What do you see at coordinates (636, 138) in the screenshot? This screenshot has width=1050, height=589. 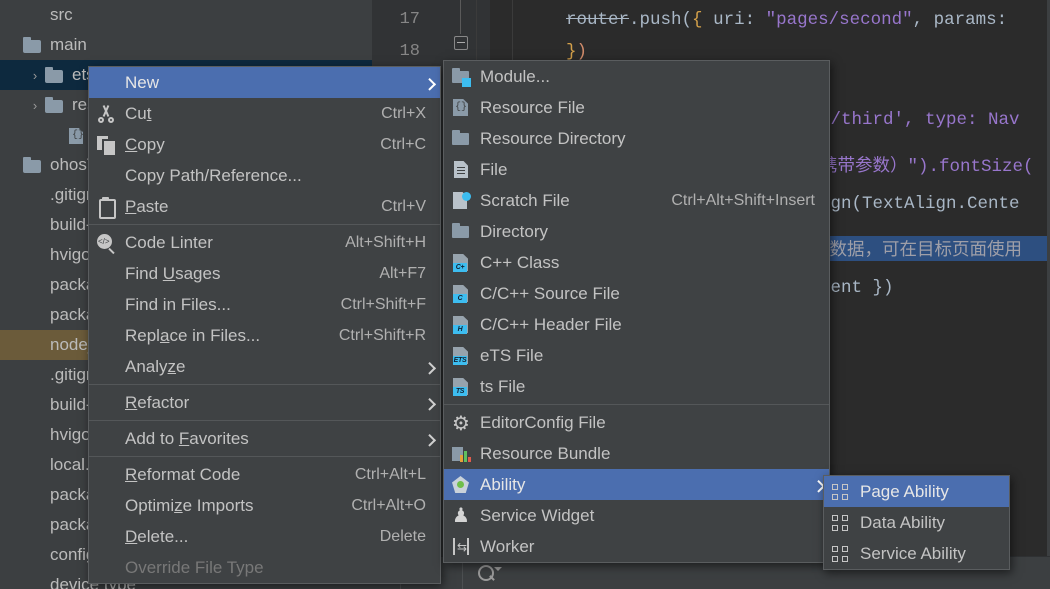 I see `menu-item: Resource Directory` at bounding box center [636, 138].